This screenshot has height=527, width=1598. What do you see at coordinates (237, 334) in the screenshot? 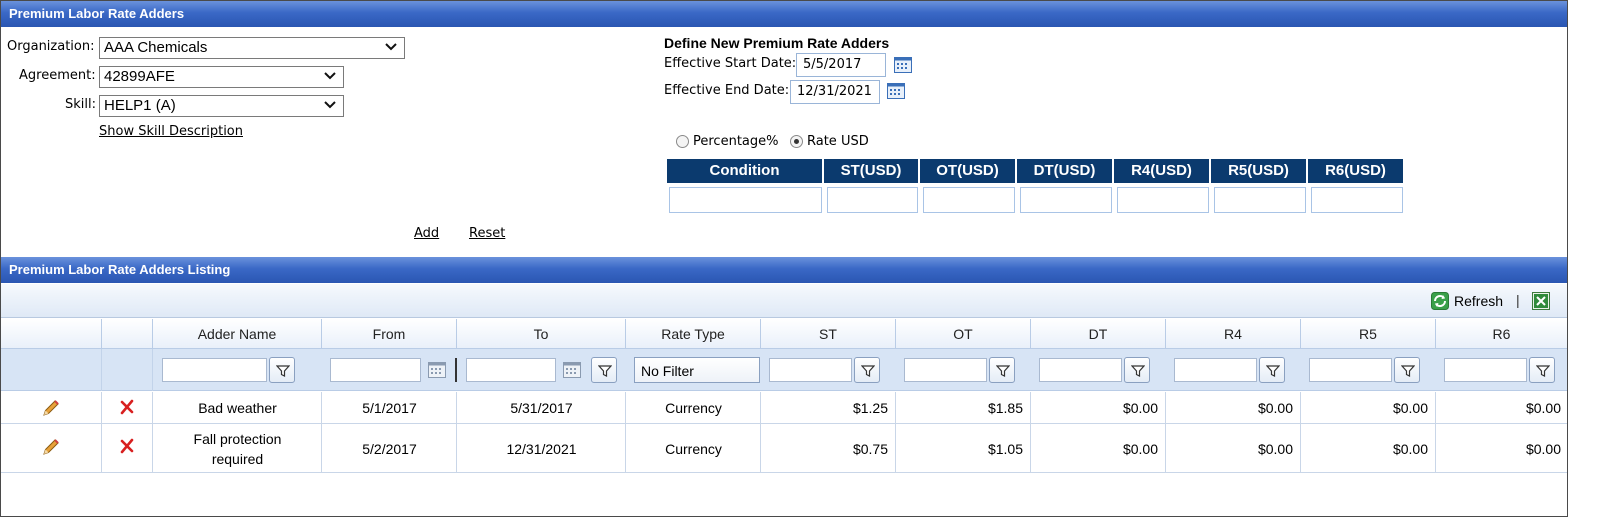
I see `grid-header-adder-name: Adder Name` at bounding box center [237, 334].